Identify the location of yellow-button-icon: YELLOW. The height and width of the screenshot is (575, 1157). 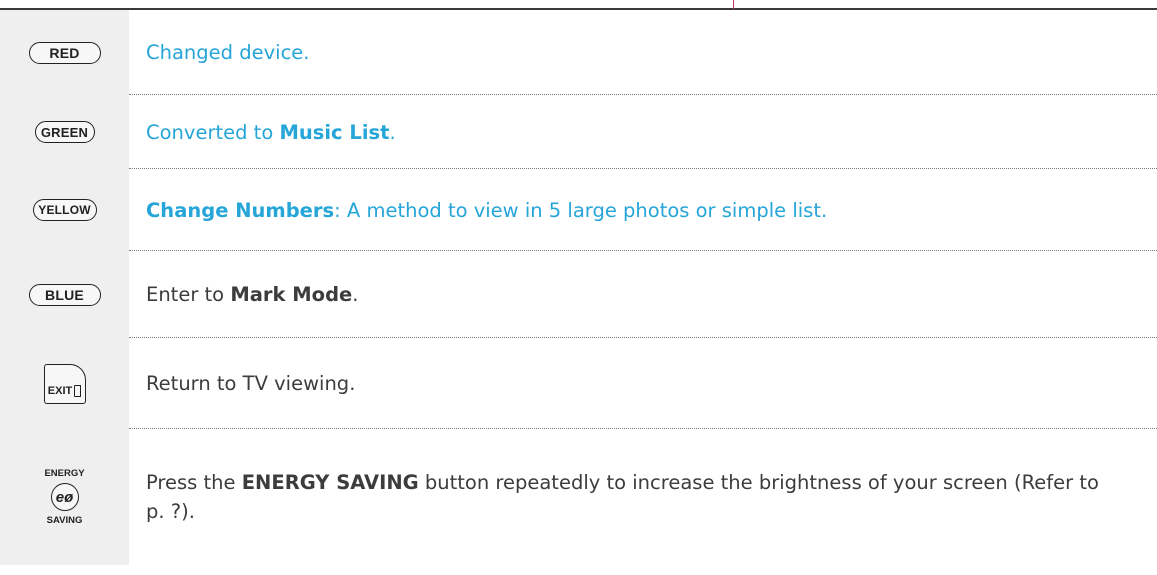
(64, 210).